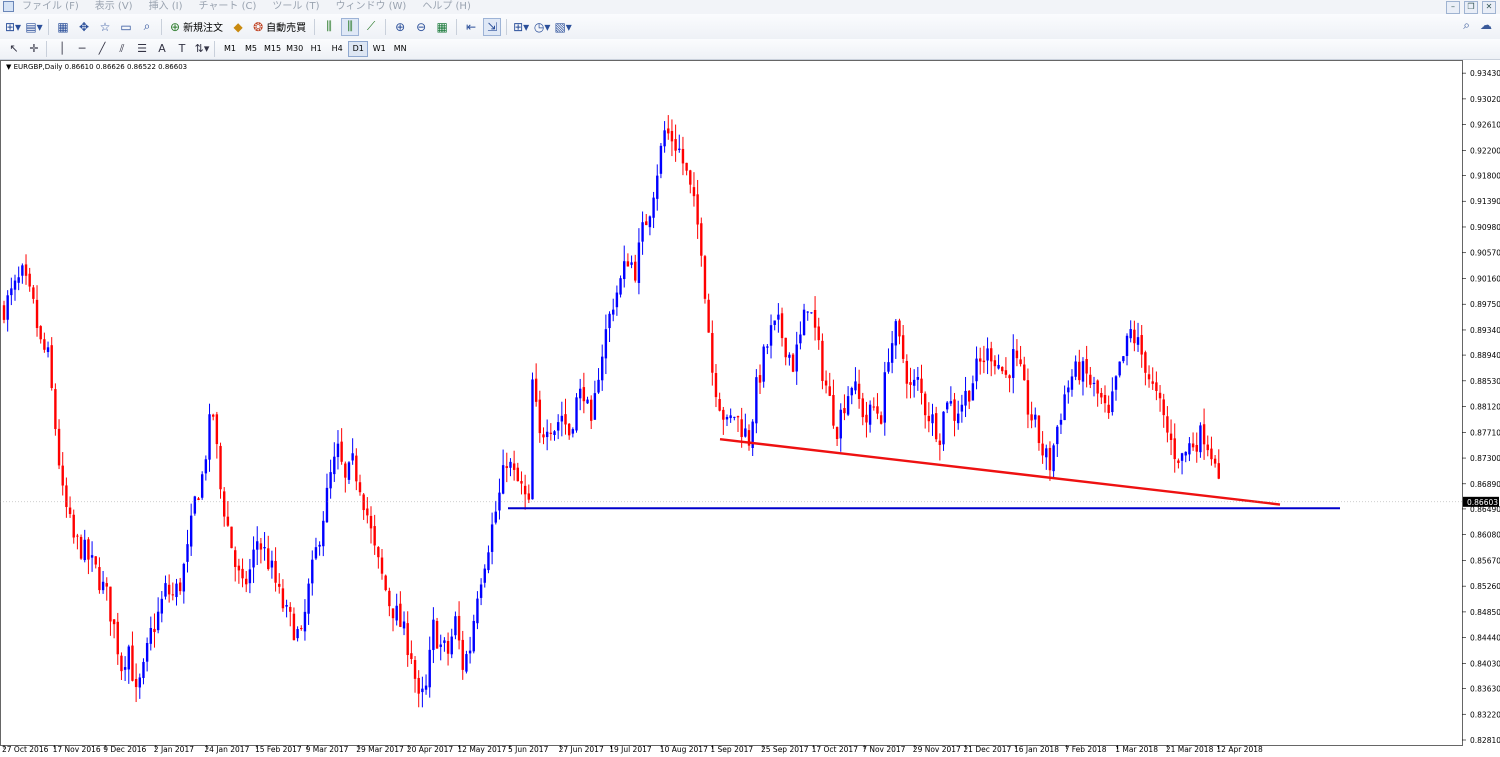  What do you see at coordinates (228, 7) in the screenshot?
I see `menu-item: チャート (C)` at bounding box center [228, 7].